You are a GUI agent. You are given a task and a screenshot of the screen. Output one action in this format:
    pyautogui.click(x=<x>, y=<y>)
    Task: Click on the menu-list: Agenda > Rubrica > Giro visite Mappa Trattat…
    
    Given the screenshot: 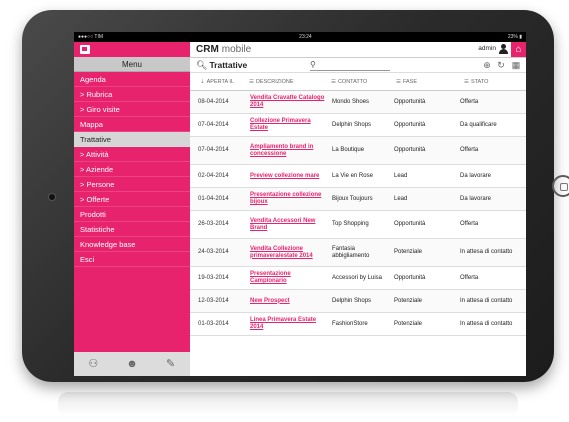 What is the action you would take?
    pyautogui.click(x=132, y=169)
    